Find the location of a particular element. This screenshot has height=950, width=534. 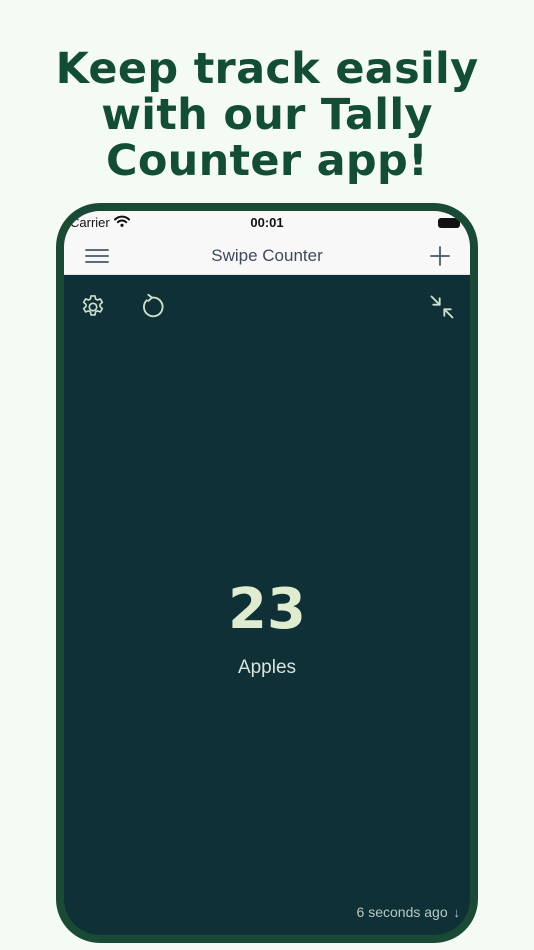

nav-title: Swipe Counter is located at coordinates (267, 255).